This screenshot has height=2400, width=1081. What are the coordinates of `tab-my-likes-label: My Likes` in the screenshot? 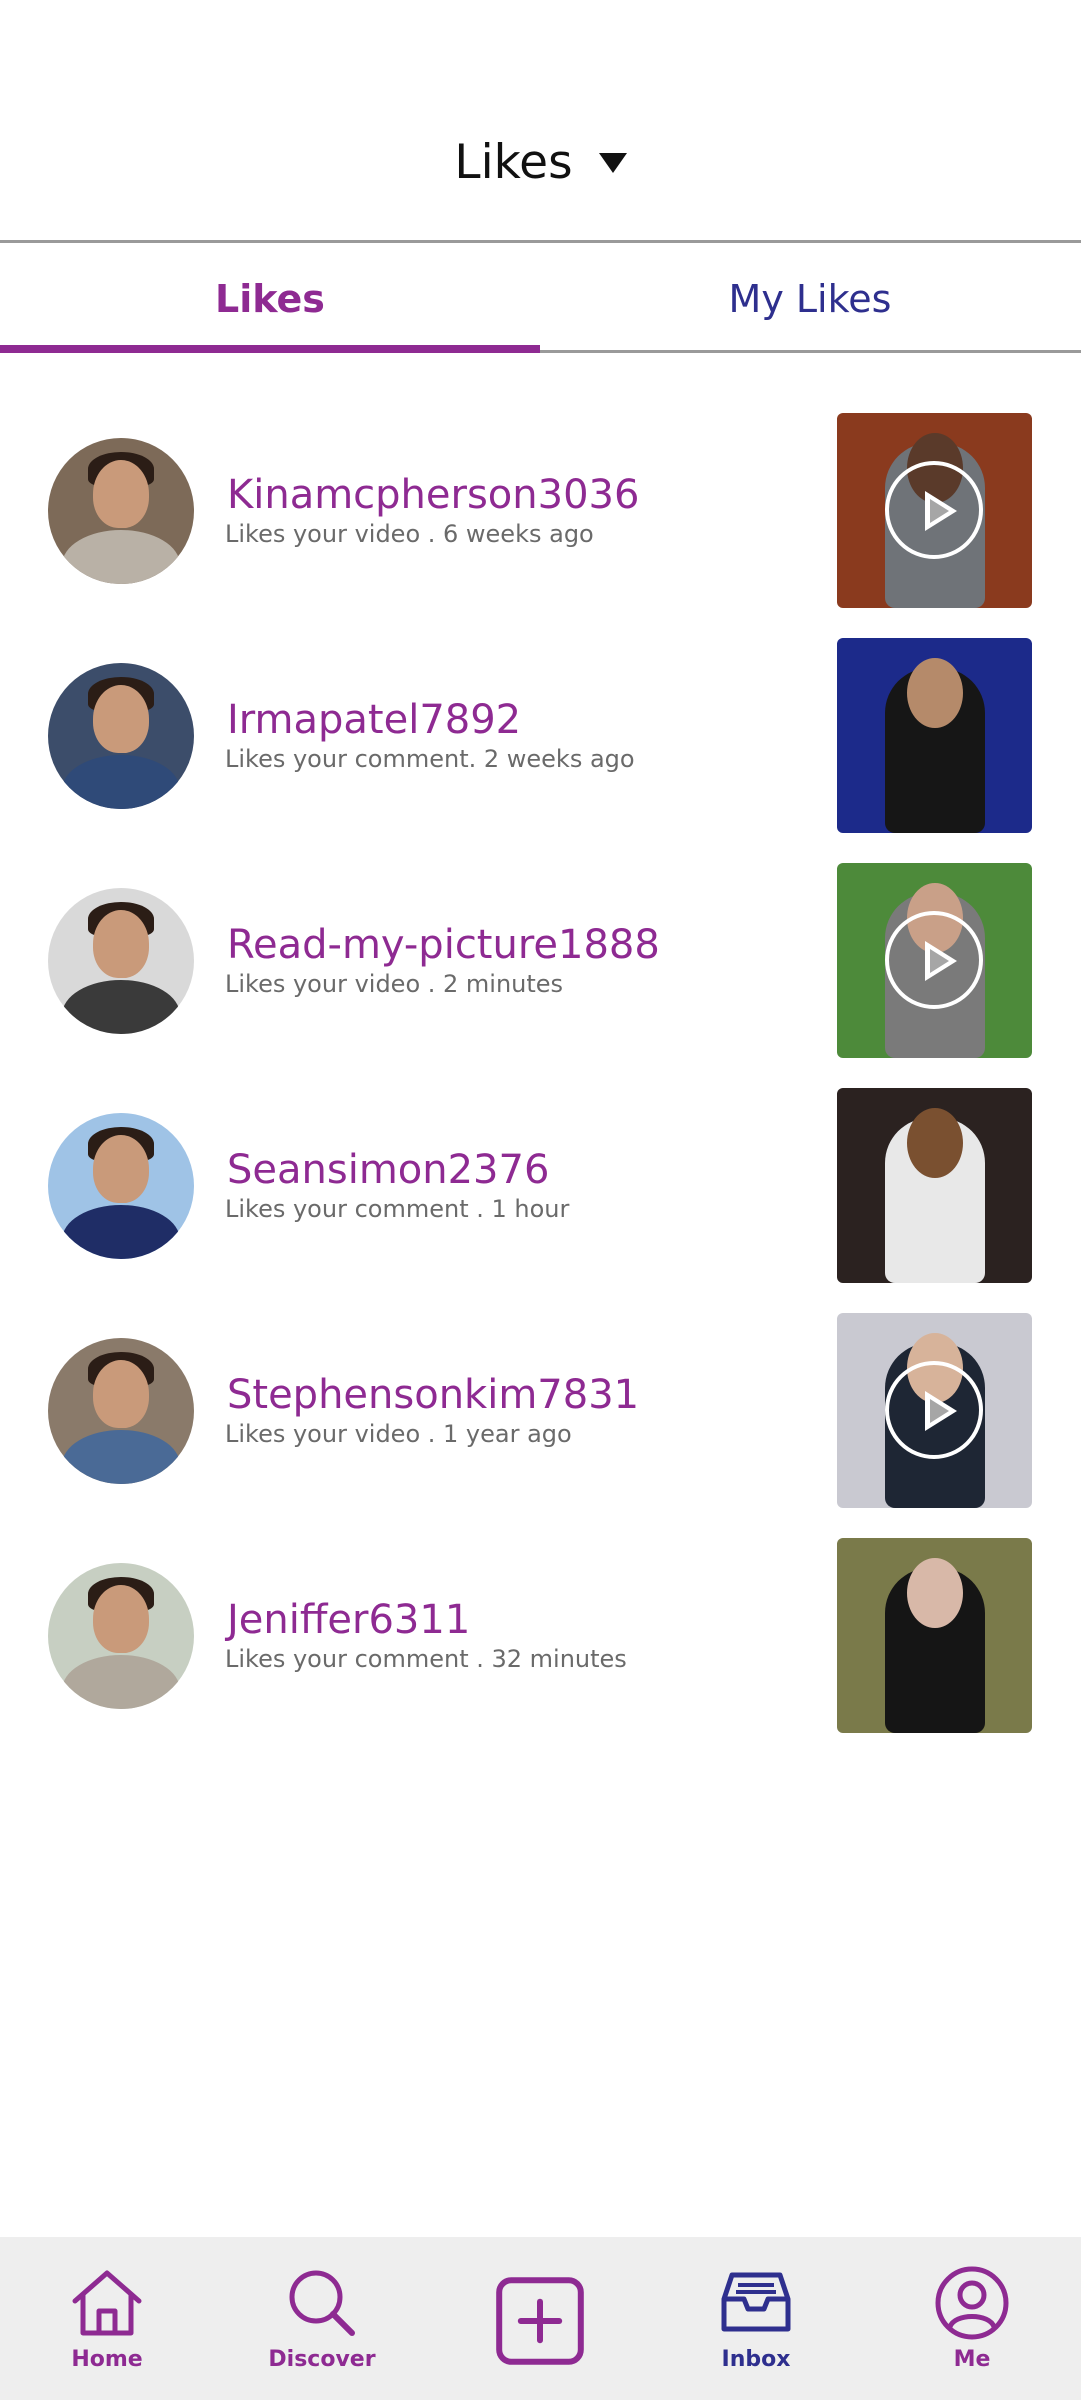 It's located at (810, 299).